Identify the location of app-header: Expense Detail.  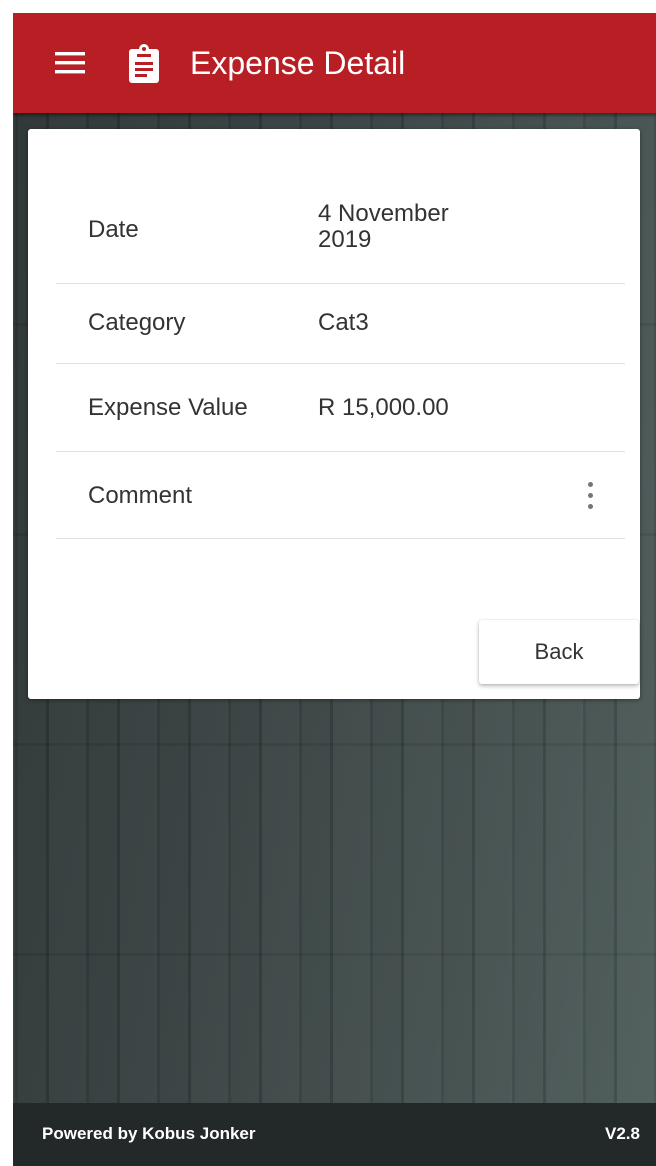
(334, 63).